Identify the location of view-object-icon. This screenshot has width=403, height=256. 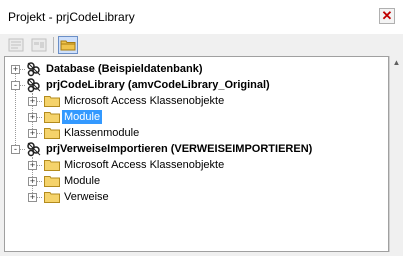
(39, 45).